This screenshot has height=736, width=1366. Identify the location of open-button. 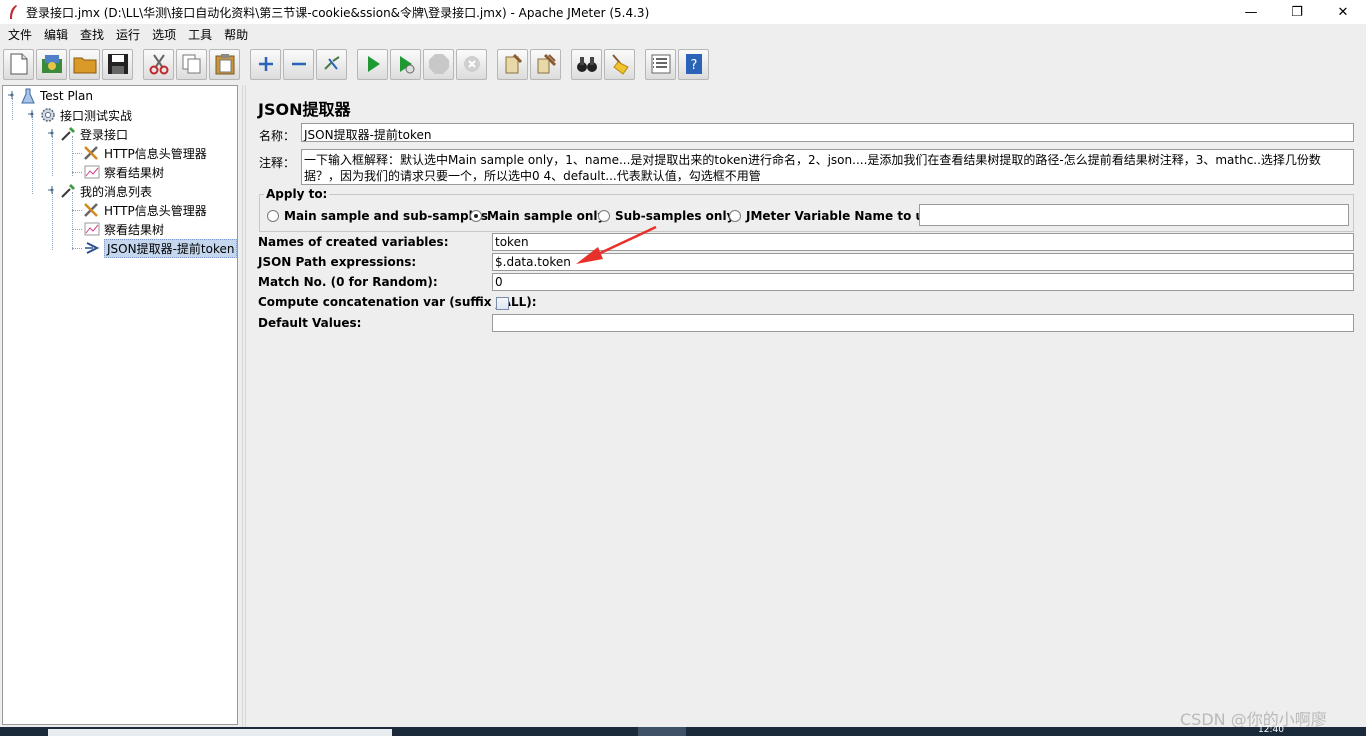
(84, 64).